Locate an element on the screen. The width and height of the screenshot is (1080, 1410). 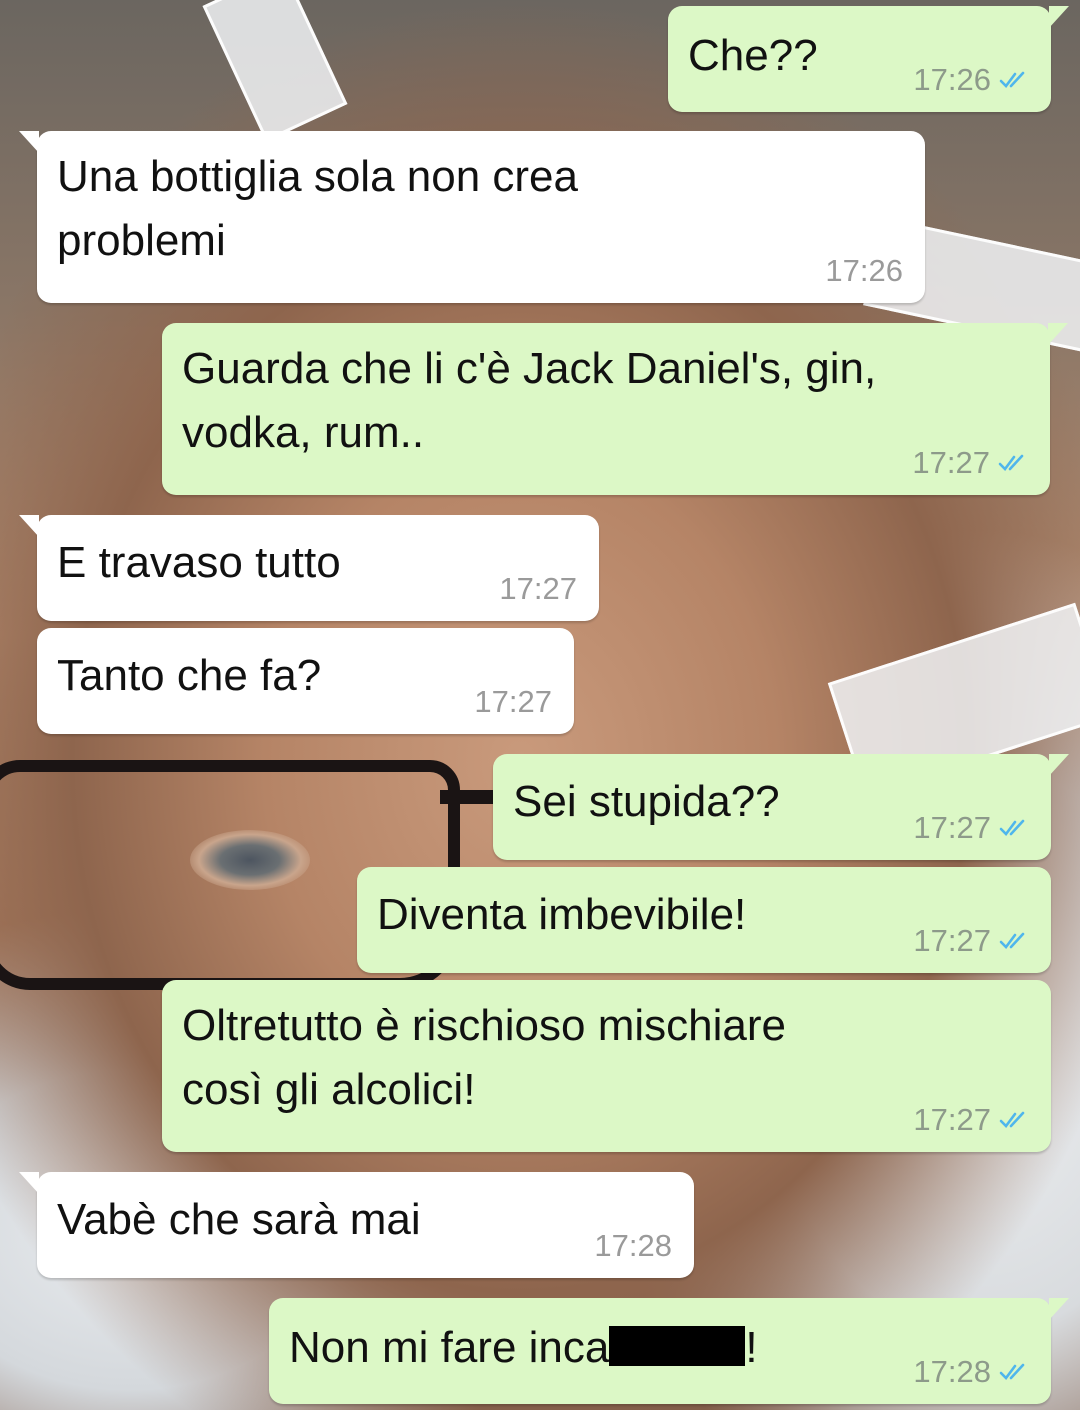
wallpaper-glass-shard is located at coordinates (275, 71).